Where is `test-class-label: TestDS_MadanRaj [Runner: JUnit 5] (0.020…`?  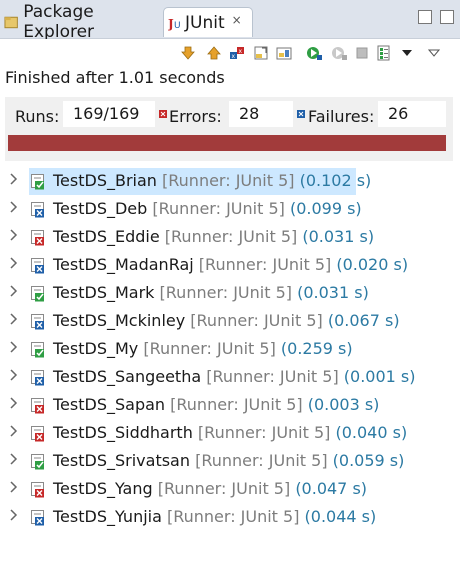
test-class-label: TestDS_MadanRaj [Runner: JUnit 5] (0.020… is located at coordinates (230, 264).